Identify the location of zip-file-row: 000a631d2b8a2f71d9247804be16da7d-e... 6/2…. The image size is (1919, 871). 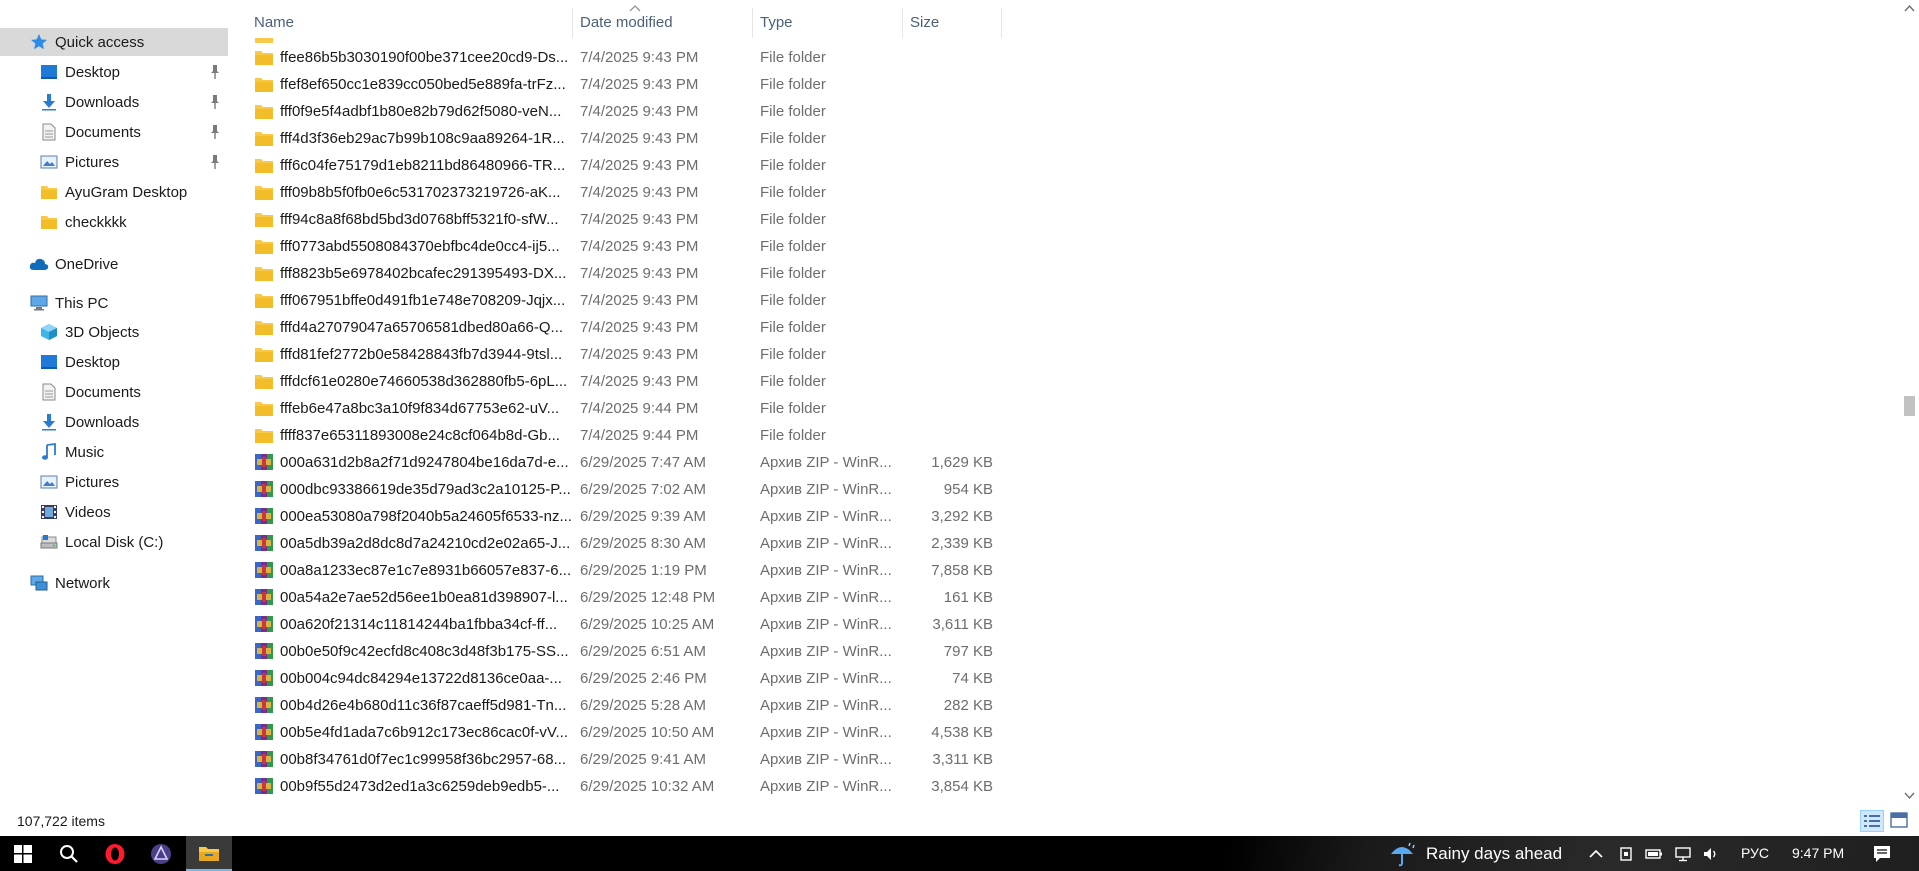
(618, 461).